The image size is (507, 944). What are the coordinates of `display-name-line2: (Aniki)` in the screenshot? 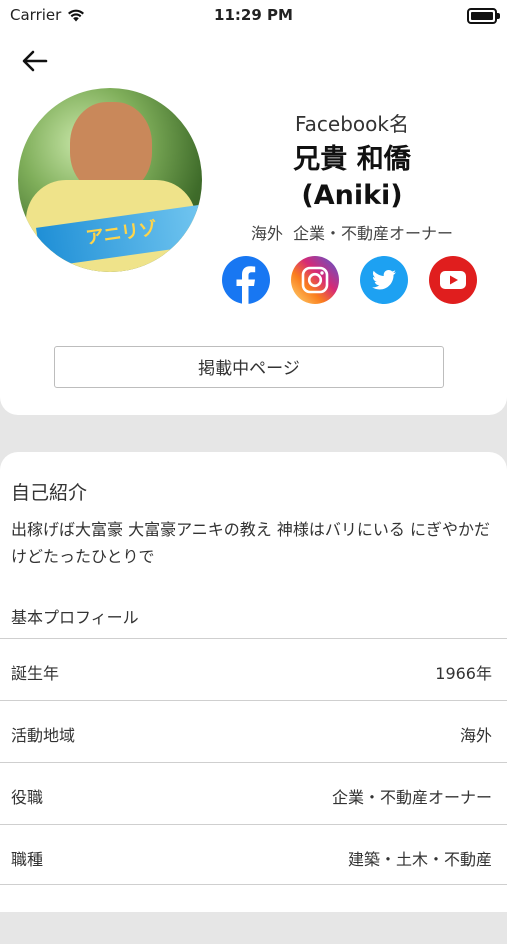 It's located at (352, 195).